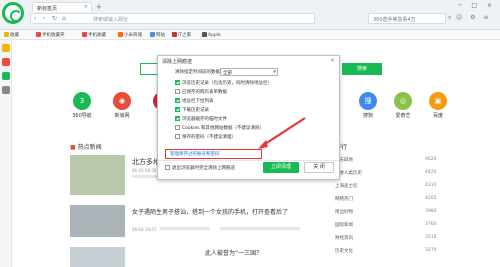 The height and width of the screenshot is (267, 500). What do you see at coordinates (282, 133) in the screenshot?
I see `annotation-arrow-icon` at bounding box center [282, 133].